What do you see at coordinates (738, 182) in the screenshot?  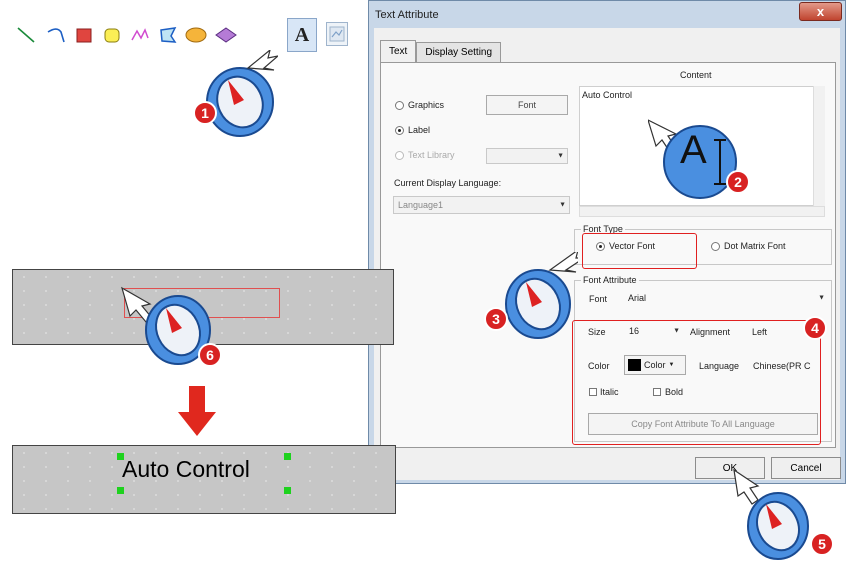 I see `step-badge: 2` at bounding box center [738, 182].